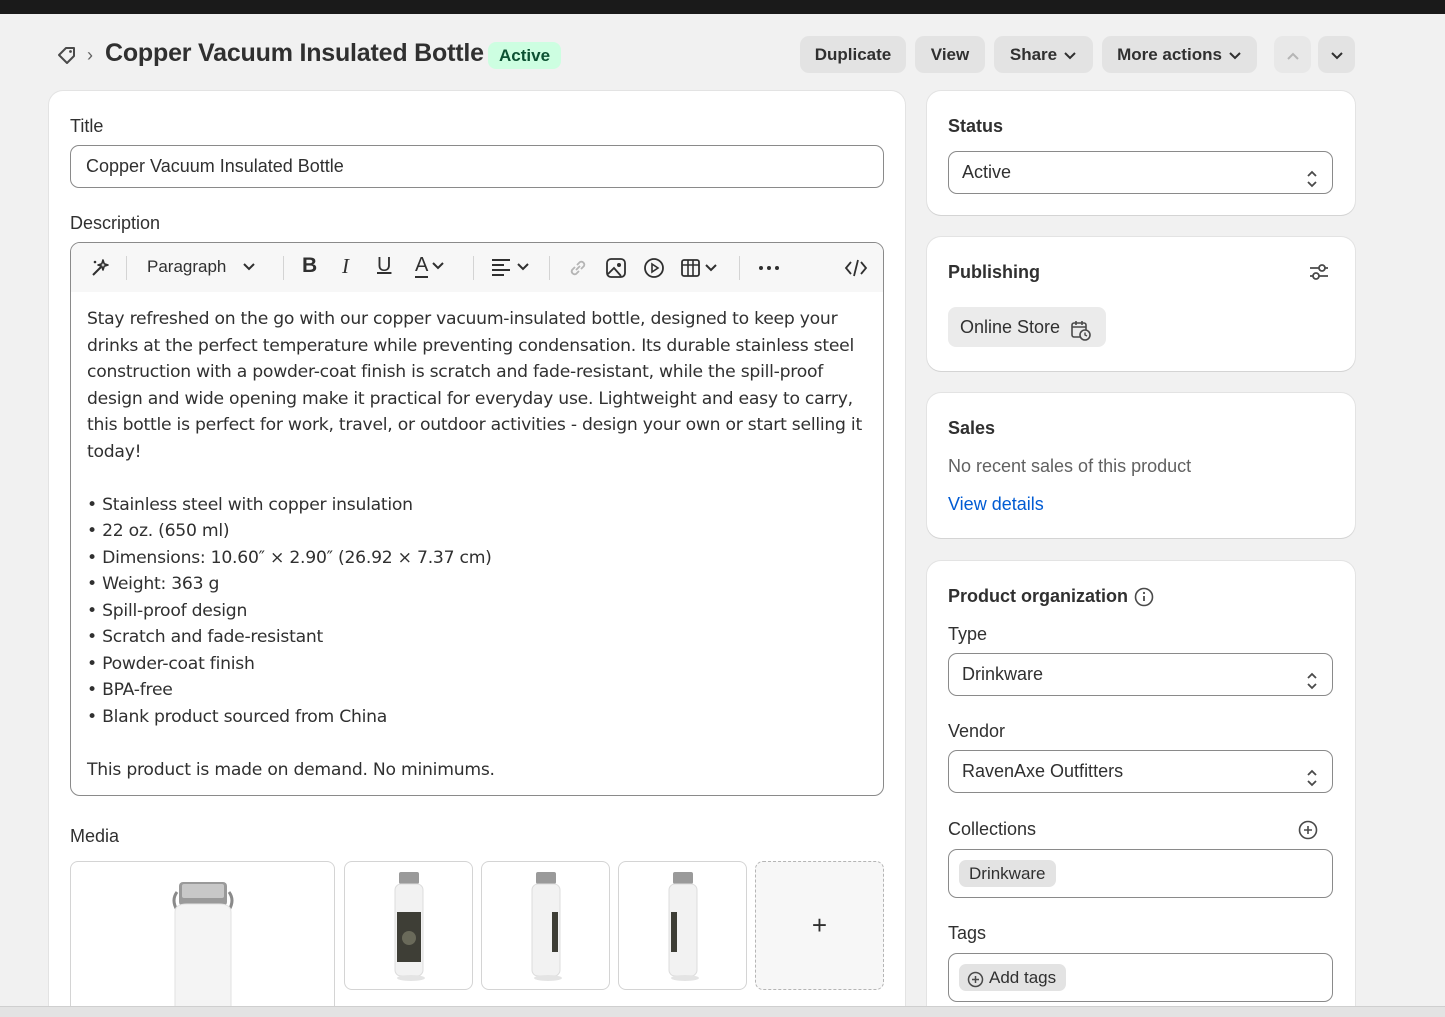 This screenshot has height=1017, width=1445. I want to click on more-actions-button: More actions, so click(1179, 54).